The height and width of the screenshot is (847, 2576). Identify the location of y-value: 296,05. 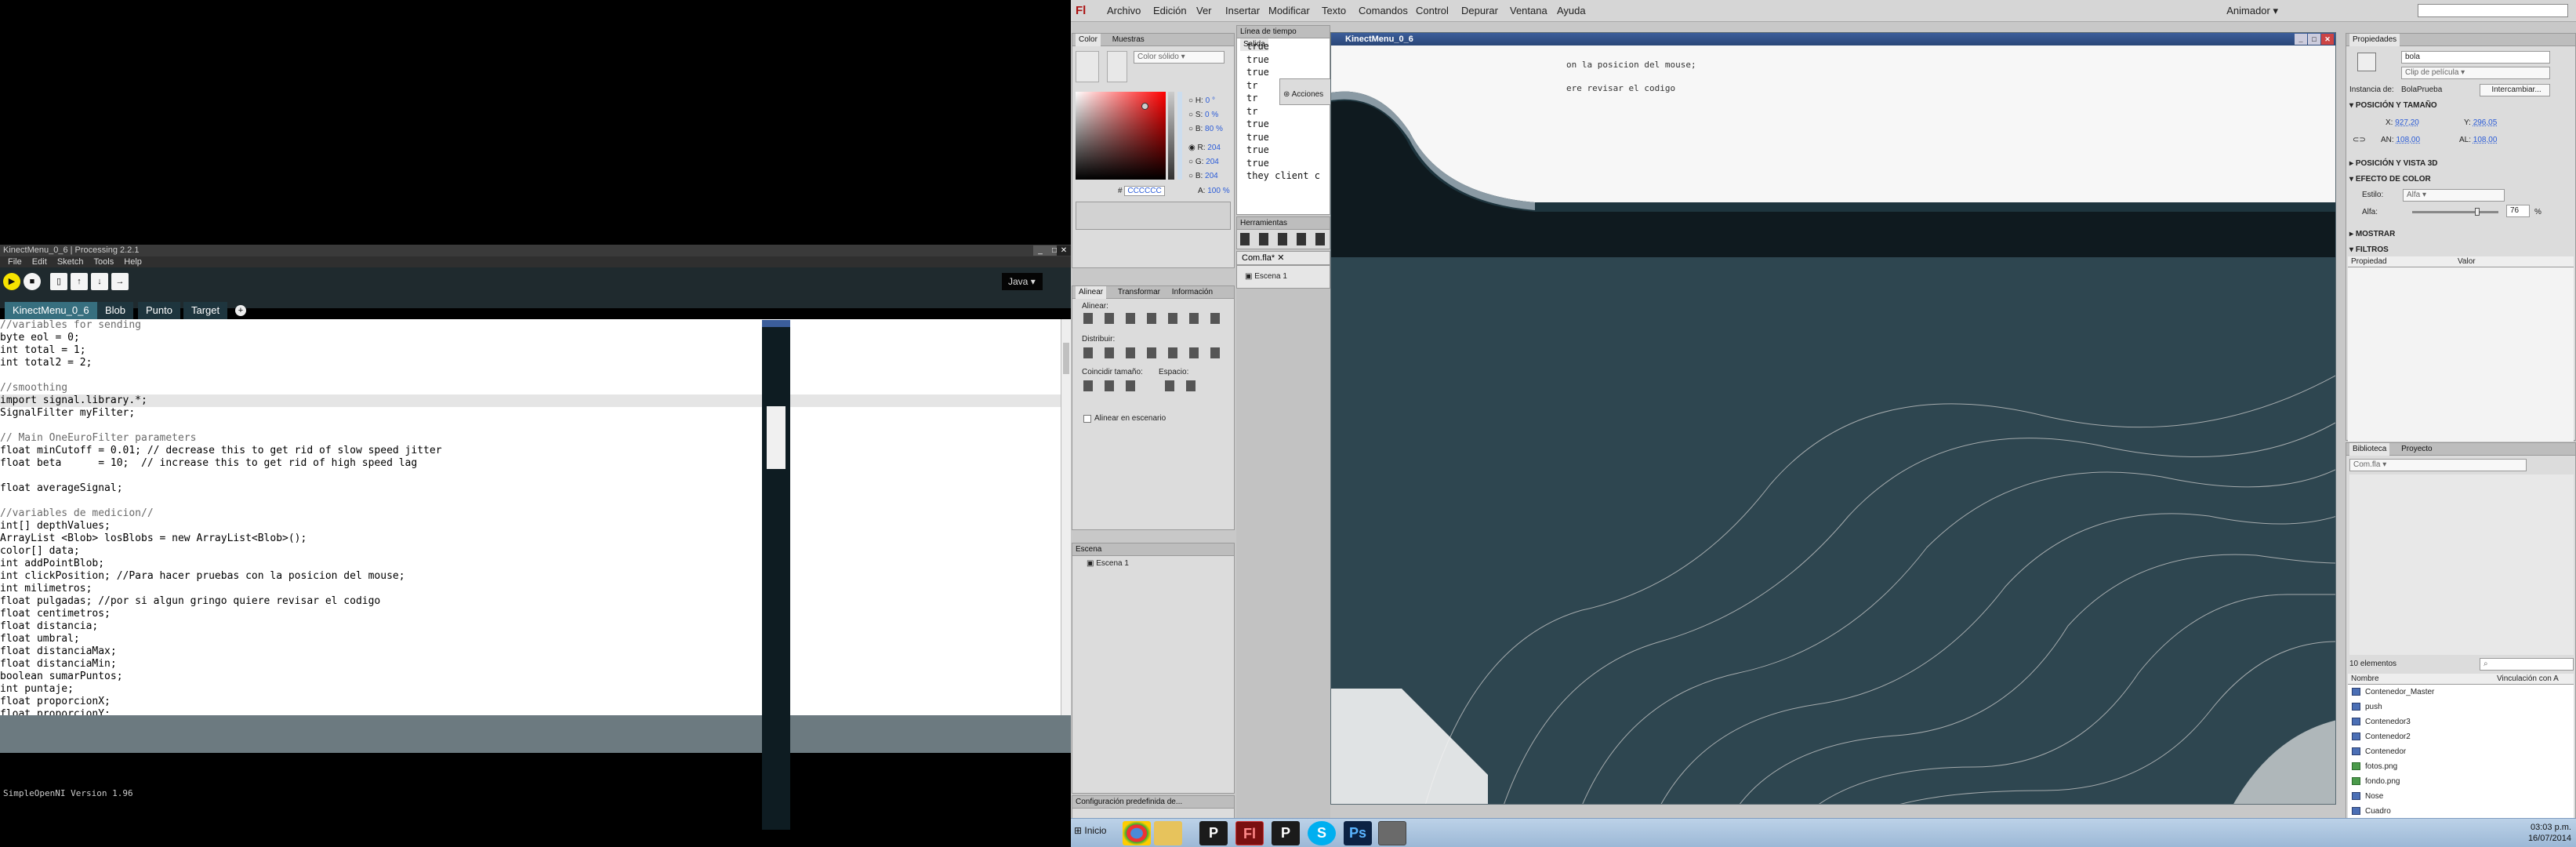
(2486, 122).